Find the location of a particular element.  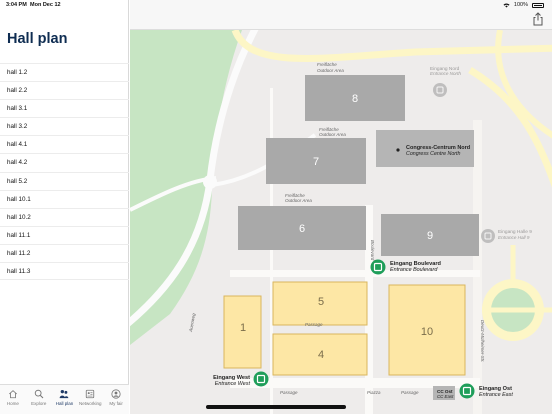

status-date: Mon Dec 12 is located at coordinates (45, 5).